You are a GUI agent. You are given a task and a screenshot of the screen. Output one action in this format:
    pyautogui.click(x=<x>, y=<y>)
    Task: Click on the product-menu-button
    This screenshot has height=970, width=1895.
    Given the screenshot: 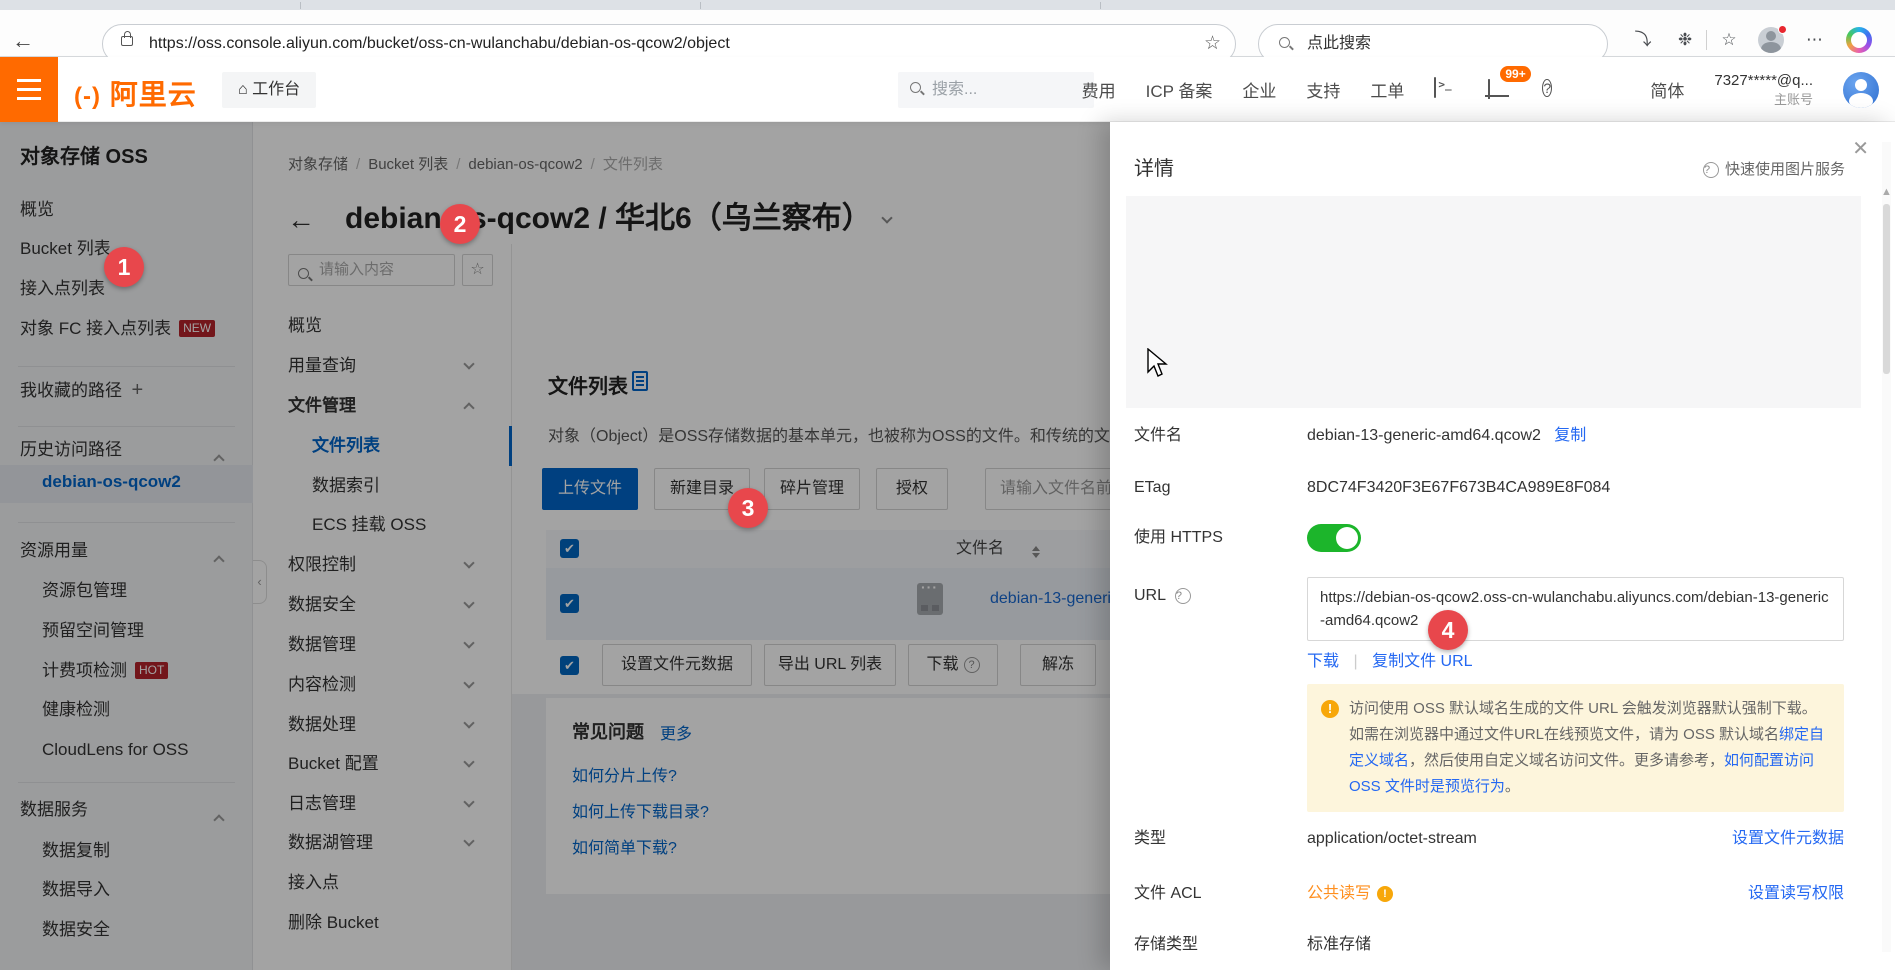 What is the action you would take?
    pyautogui.click(x=29, y=89)
    